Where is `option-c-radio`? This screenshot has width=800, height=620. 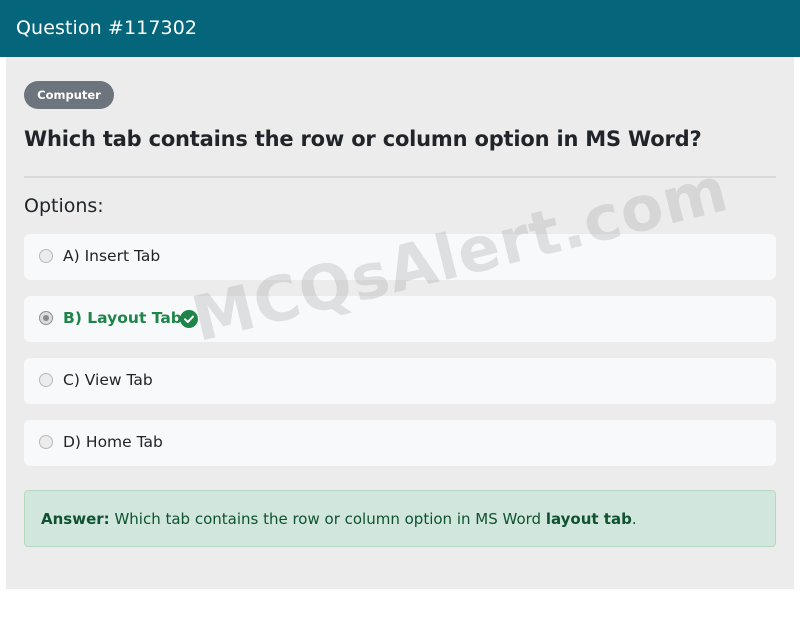 option-c-radio is located at coordinates (46, 380).